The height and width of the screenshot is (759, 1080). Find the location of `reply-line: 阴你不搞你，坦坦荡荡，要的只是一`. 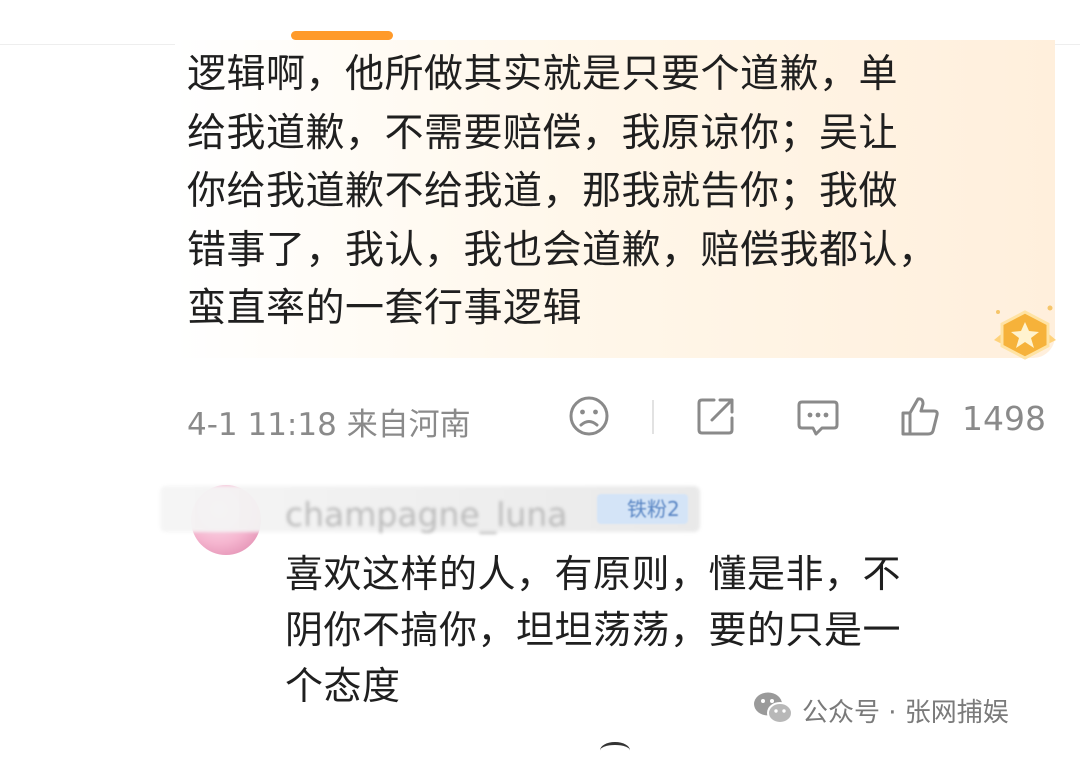

reply-line: 阴你不搞你，坦坦荡荡，要的只是一 is located at coordinates (593, 630).